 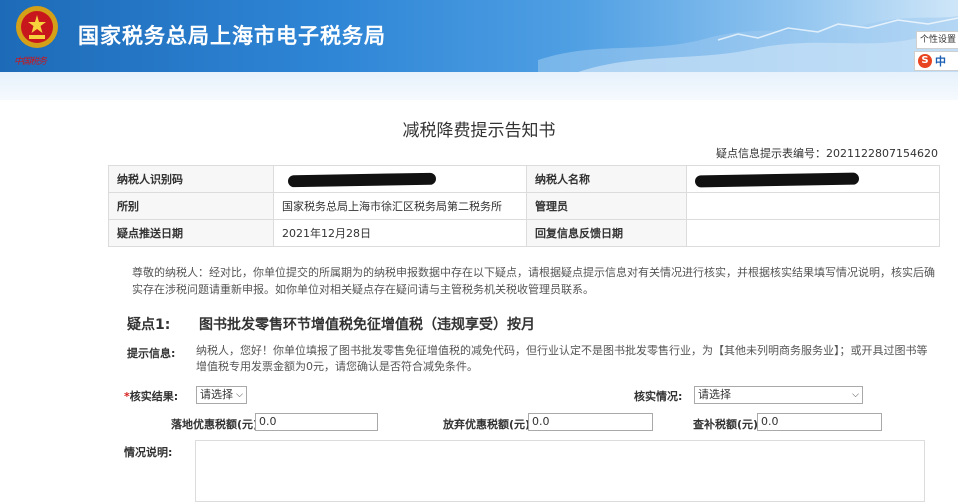 What do you see at coordinates (940, 61) in the screenshot?
I see `ime-language-label: 中` at bounding box center [940, 61].